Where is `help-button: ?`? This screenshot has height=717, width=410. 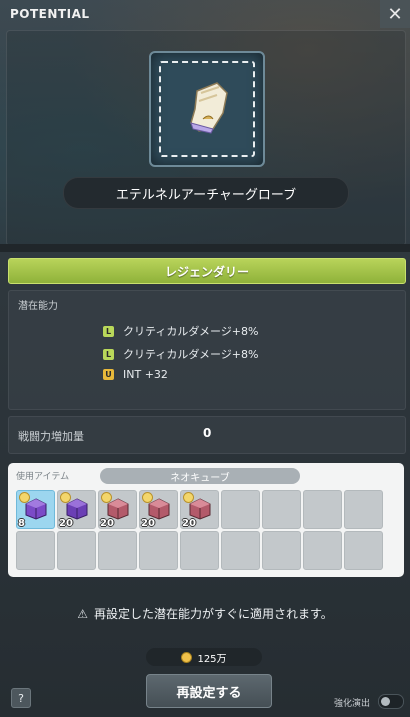 help-button: ? is located at coordinates (21, 698).